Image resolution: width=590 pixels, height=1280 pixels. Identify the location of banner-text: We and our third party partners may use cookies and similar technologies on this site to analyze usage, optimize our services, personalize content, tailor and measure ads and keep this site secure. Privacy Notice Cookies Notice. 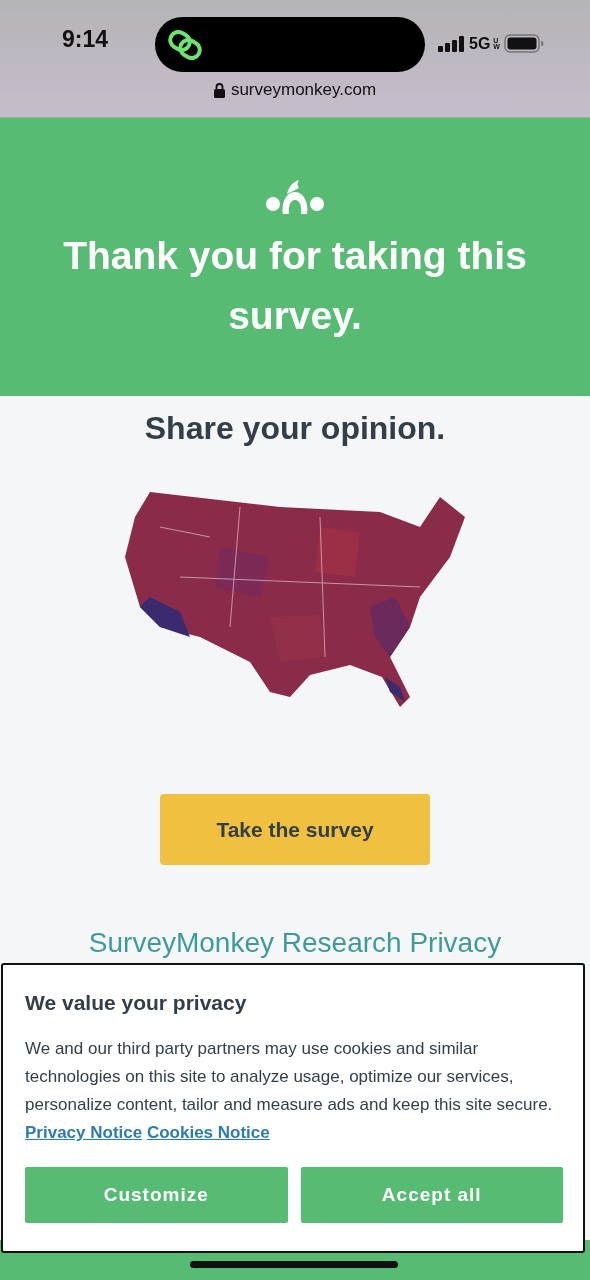
(289, 1091).